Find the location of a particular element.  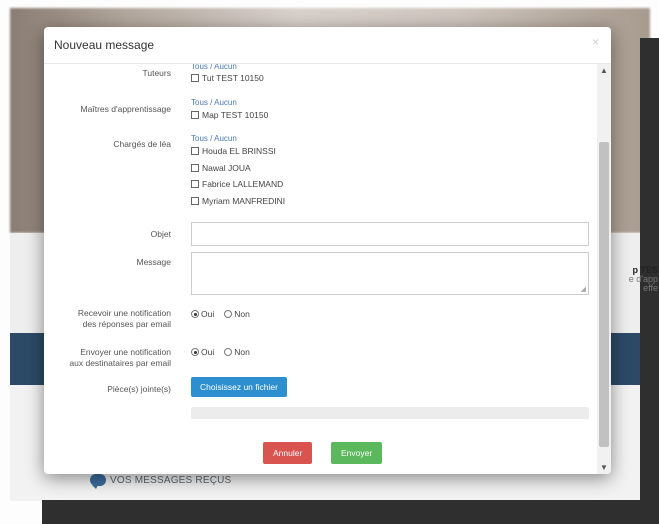

charges-all-none: Tous / Aucun is located at coordinates (214, 138).